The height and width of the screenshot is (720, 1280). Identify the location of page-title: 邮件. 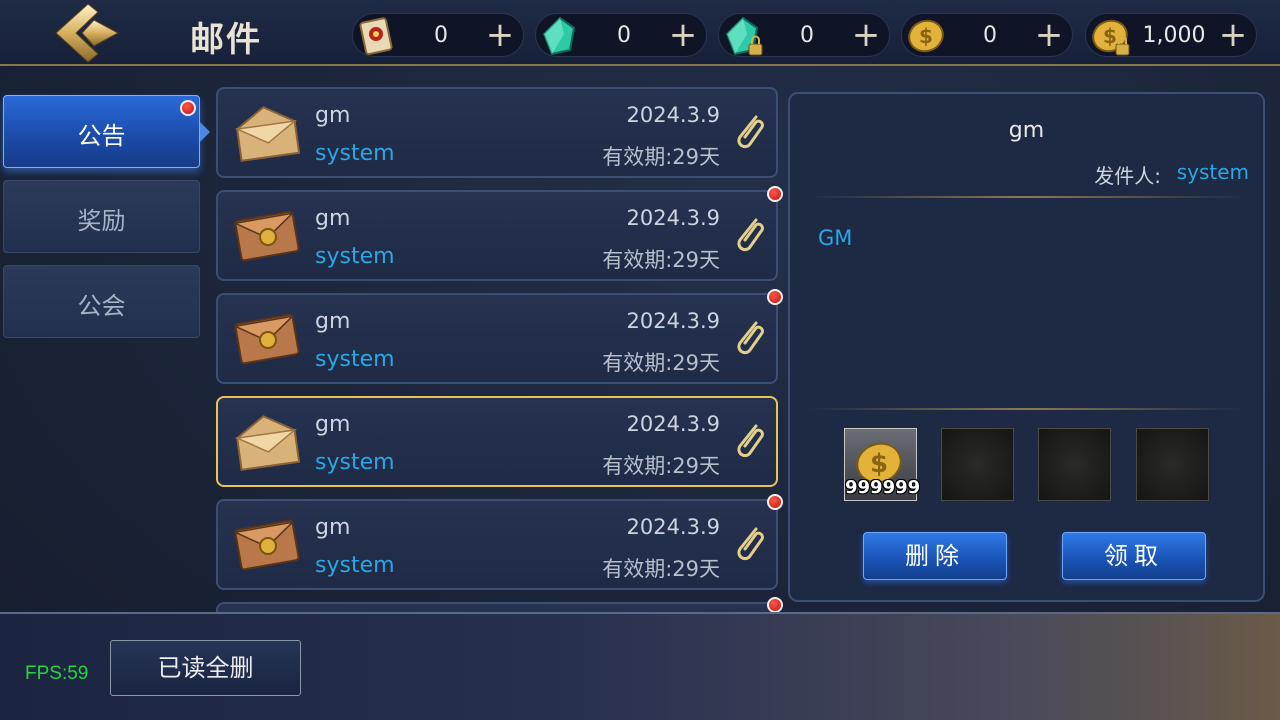
(226, 40).